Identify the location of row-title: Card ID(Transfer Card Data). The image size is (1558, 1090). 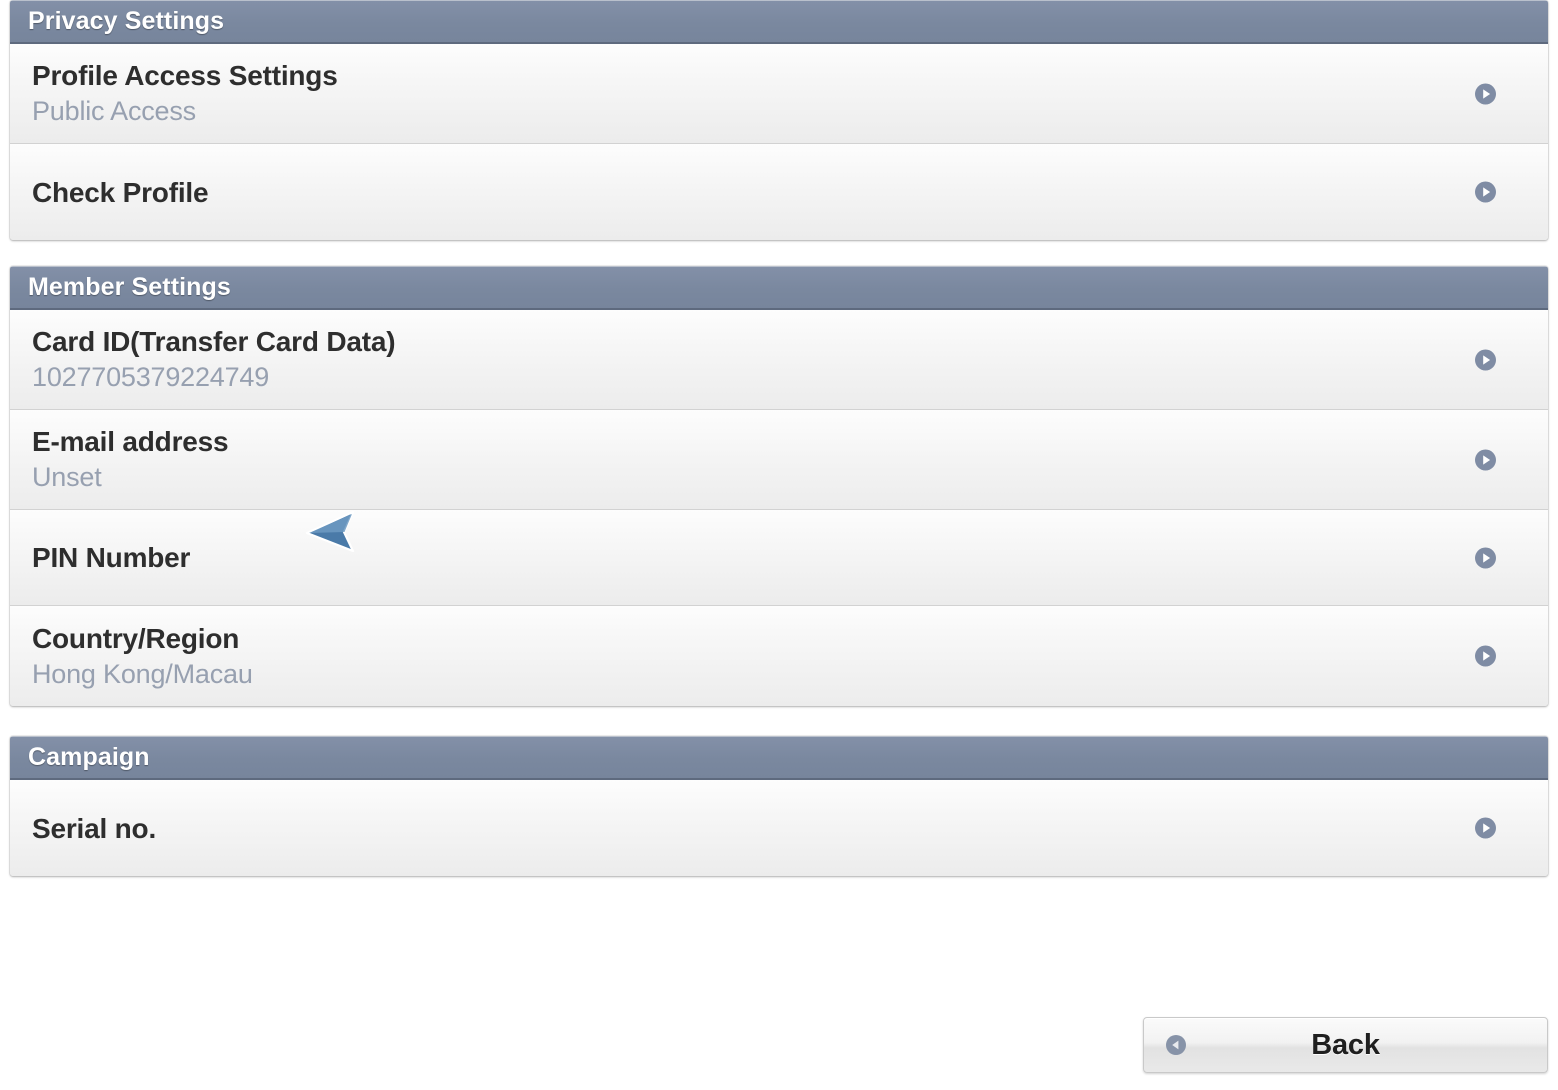
(214, 342).